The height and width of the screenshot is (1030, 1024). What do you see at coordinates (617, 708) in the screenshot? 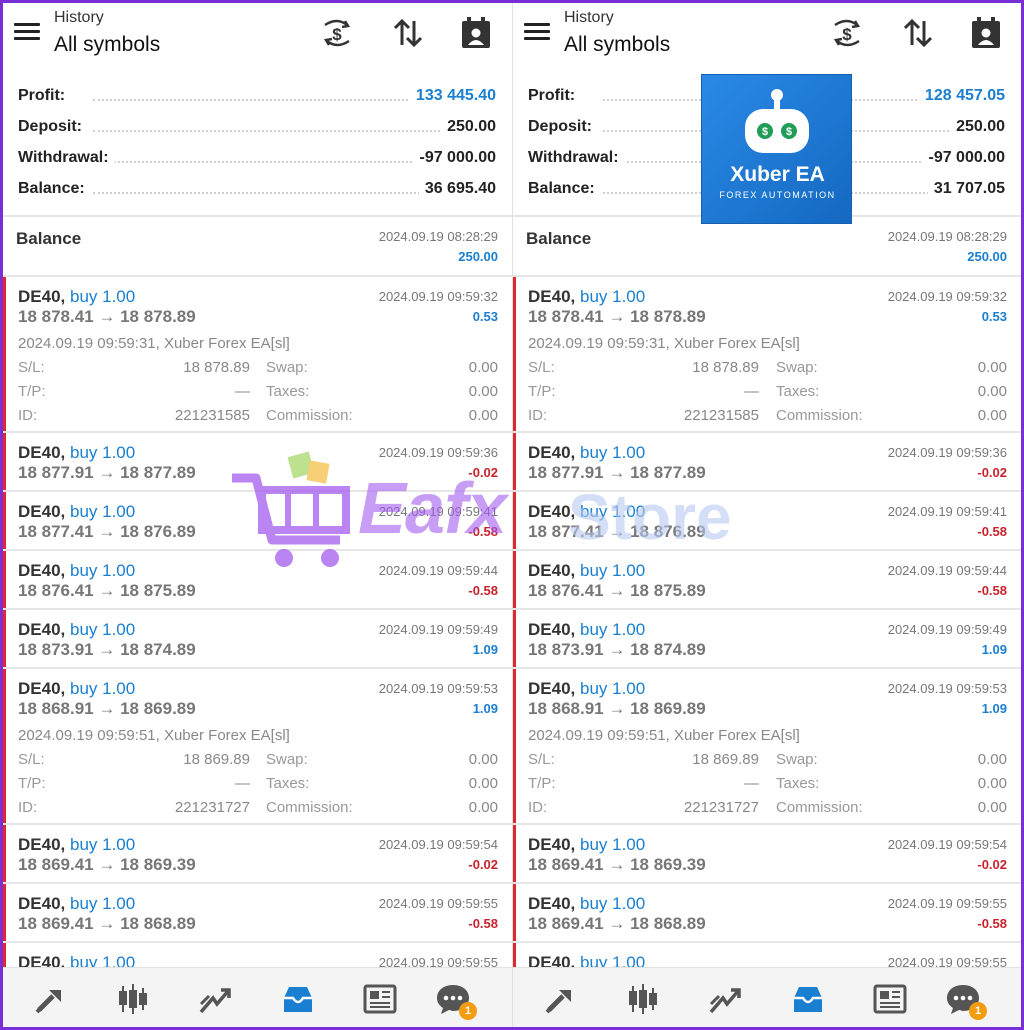
I see `deal-prices: 18 868.91 → 18 869.89` at bounding box center [617, 708].